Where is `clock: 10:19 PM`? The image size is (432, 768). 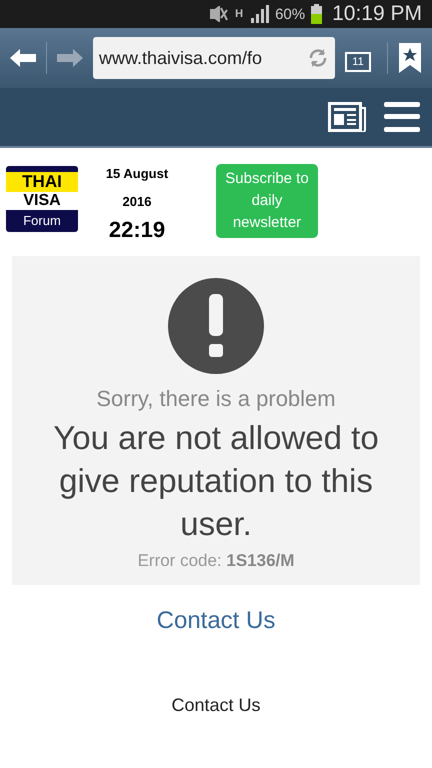
clock: 10:19 PM is located at coordinates (377, 14).